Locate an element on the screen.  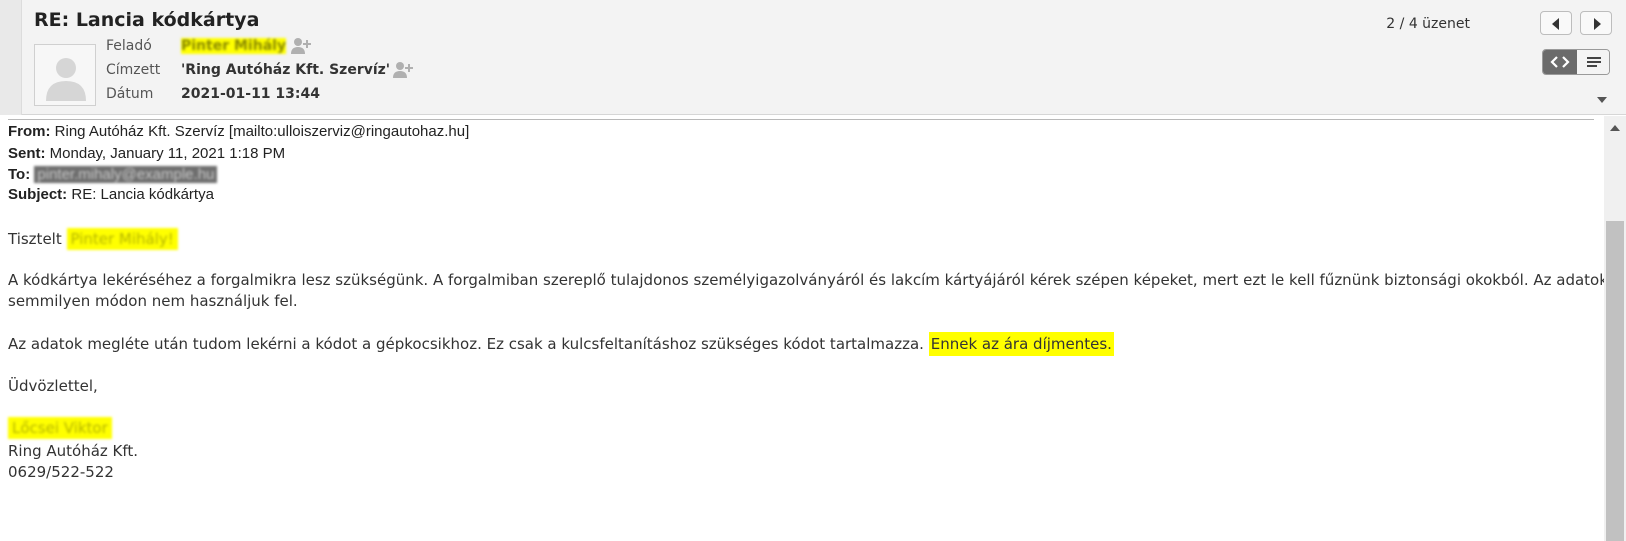
chevron-right-icon is located at coordinates (1597, 24).